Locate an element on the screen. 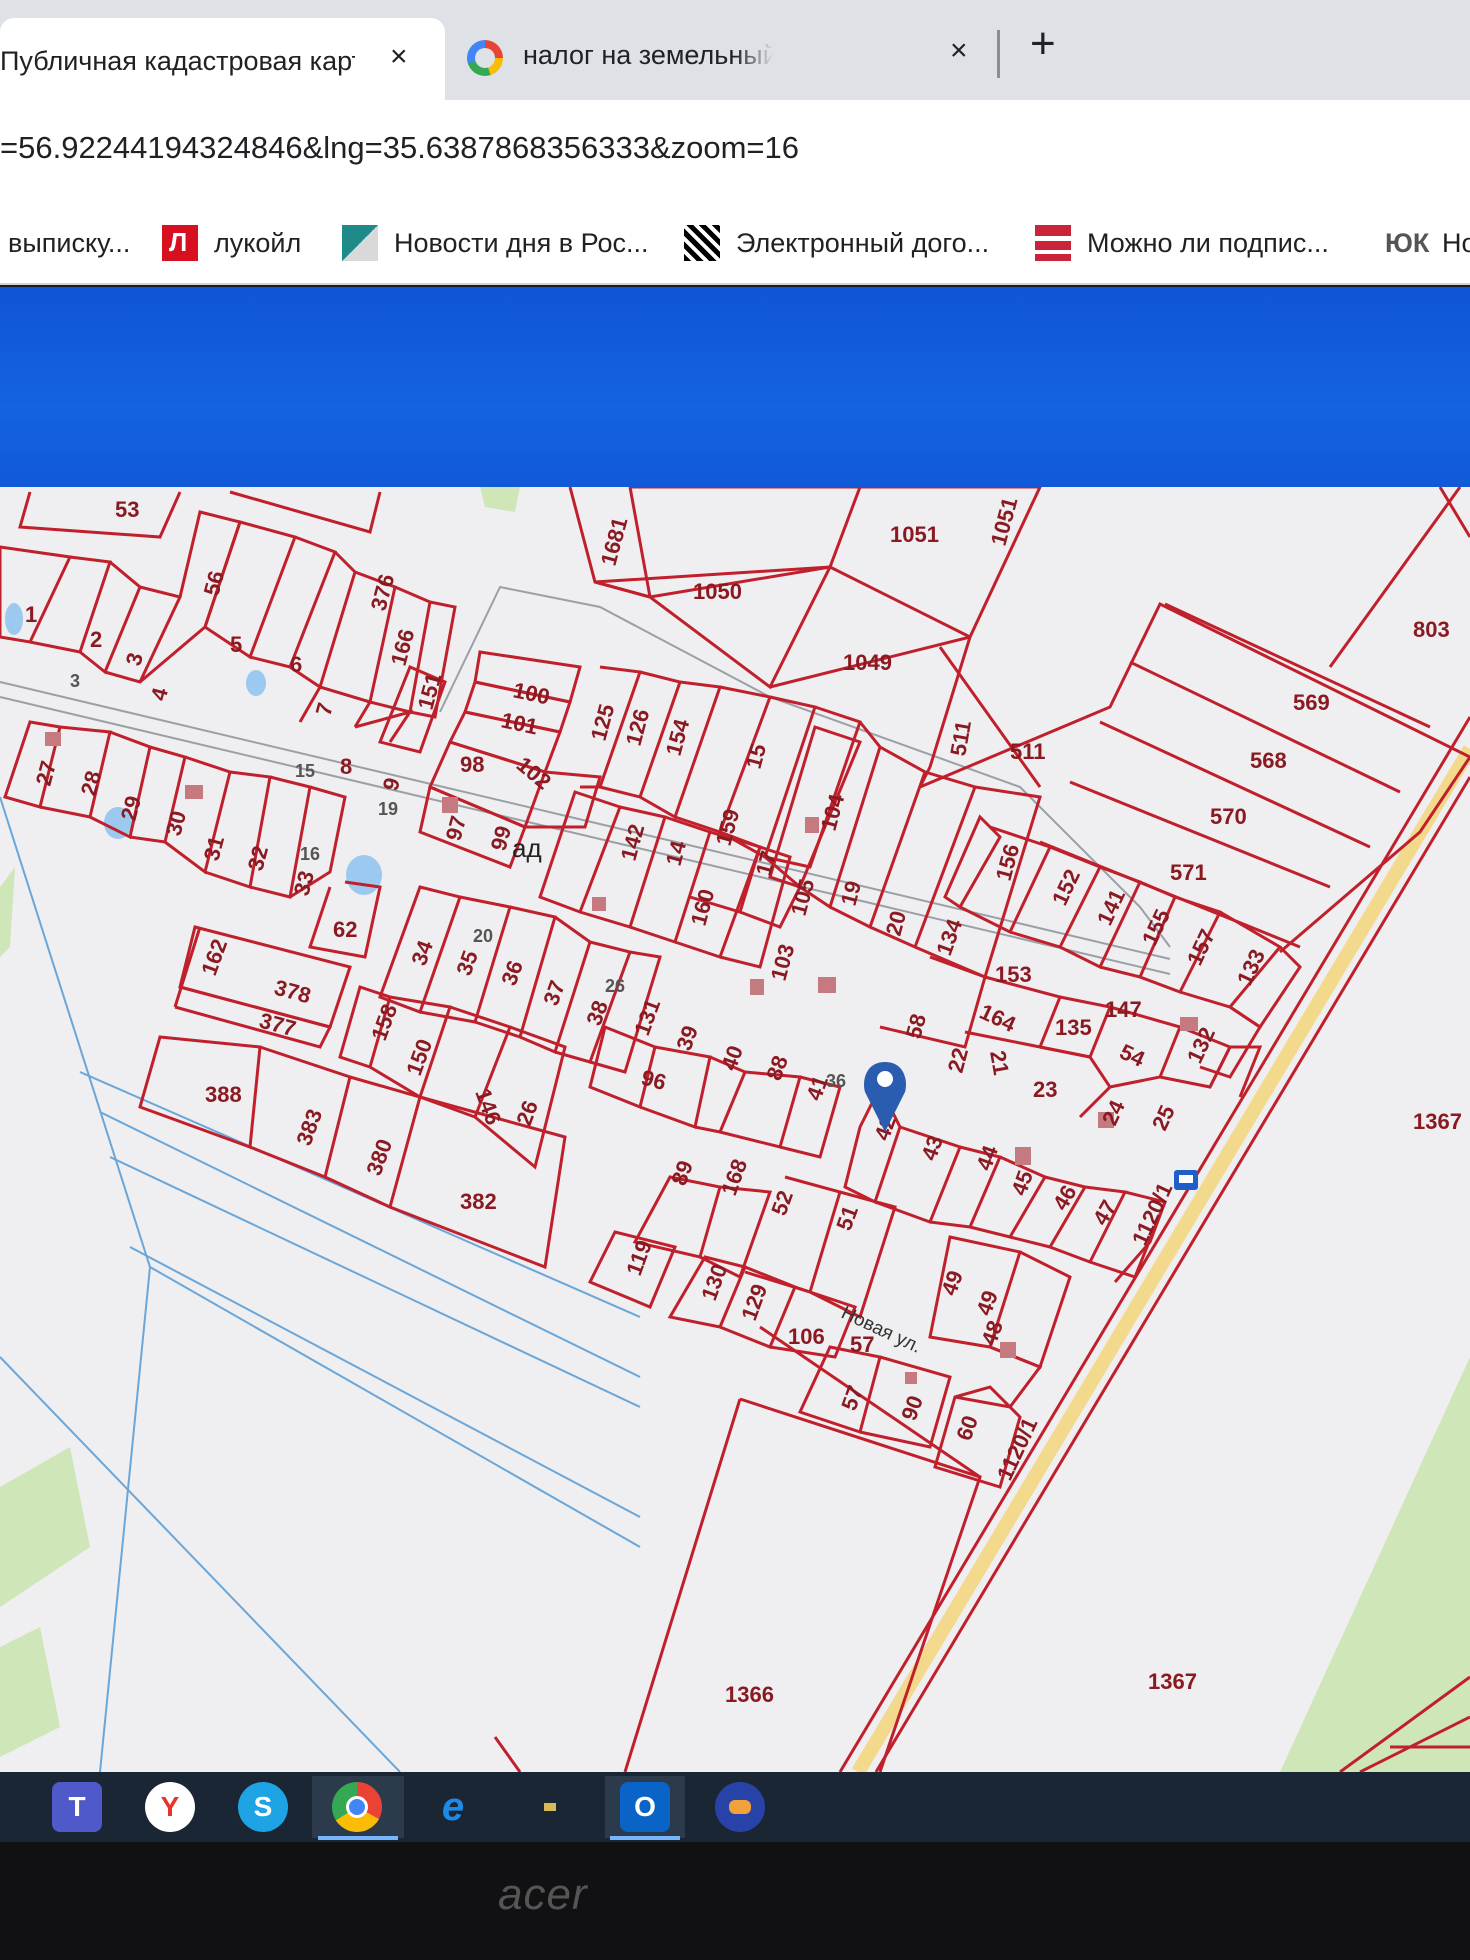 The height and width of the screenshot is (1960, 1470). aimp-icon is located at coordinates (740, 1807).